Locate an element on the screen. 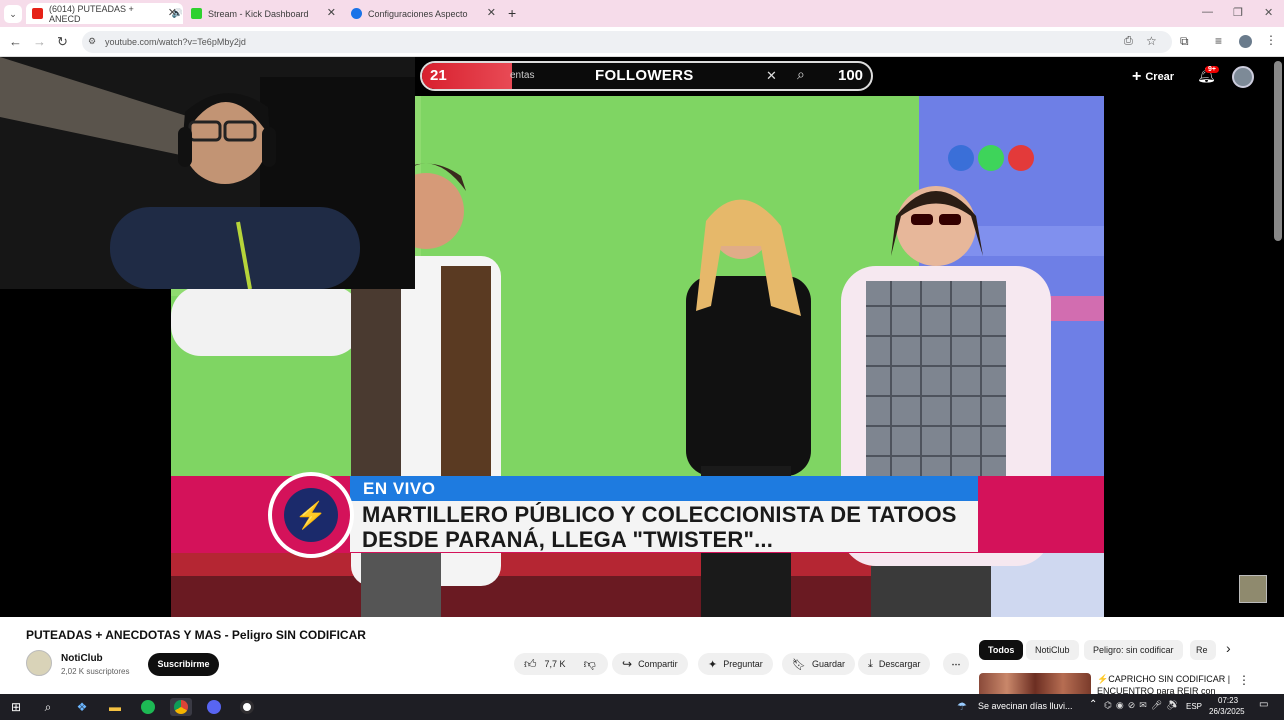  recommended-title-1: ⚡CAPRICHO SIN CODIFICAR | is located at coordinates (1163, 679).